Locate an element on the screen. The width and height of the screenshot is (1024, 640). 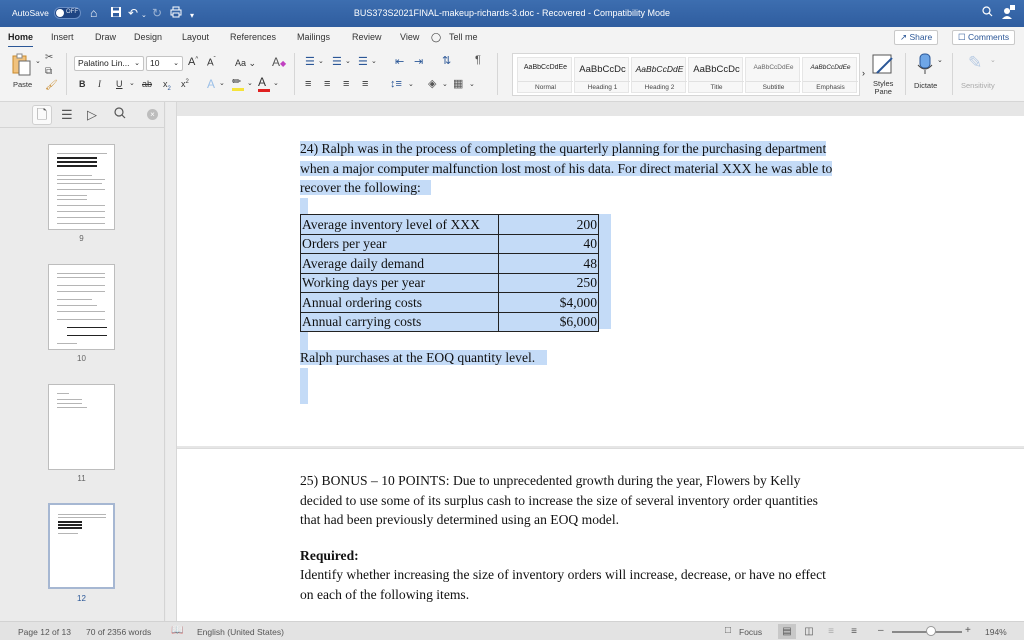
page-count: Page 12 of 13 is located at coordinates (44, 632).